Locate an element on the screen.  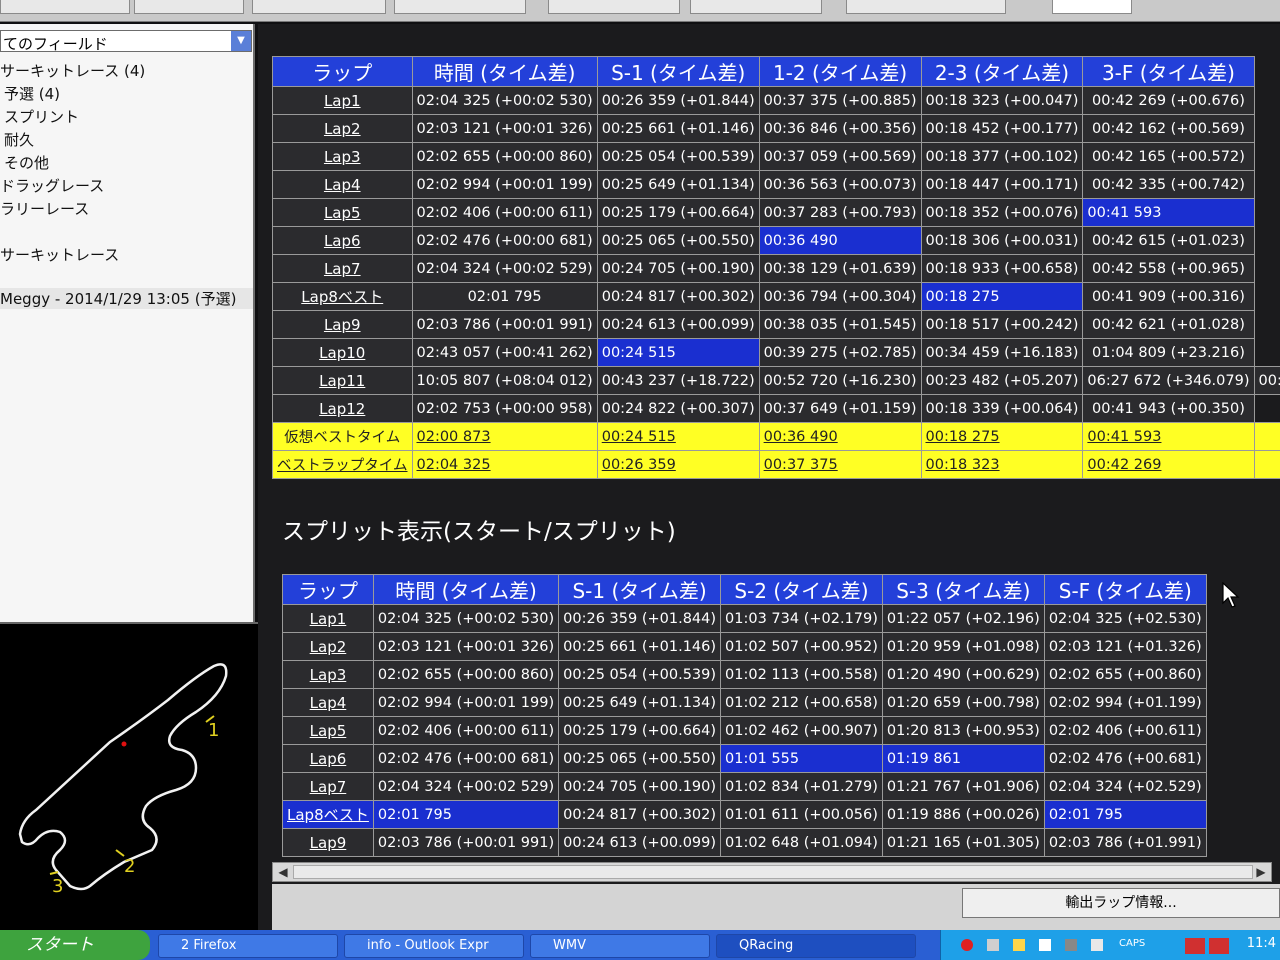
sector-label-3: 3 is located at coordinates (57, 886).